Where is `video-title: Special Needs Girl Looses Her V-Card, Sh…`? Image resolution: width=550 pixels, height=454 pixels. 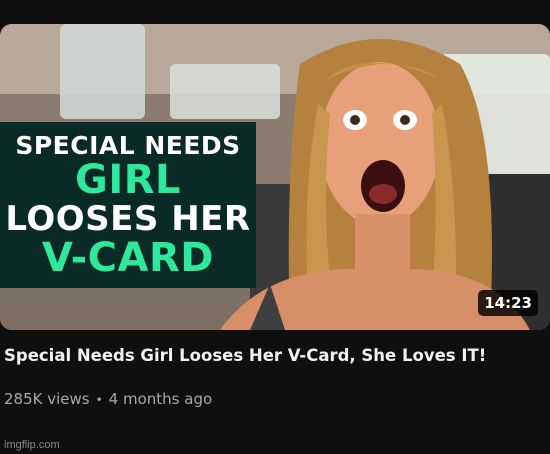
video-title: Special Needs Girl Looses Her V-Card, Sh… is located at coordinates (274, 356).